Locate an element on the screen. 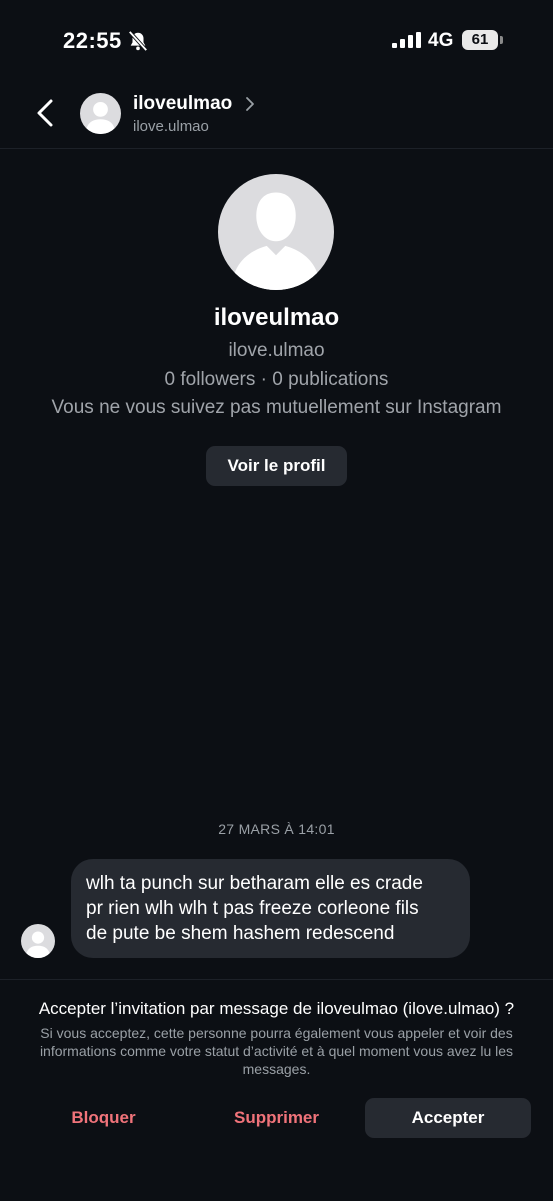  message-line: wlh ta punch sur betharam elle es crade is located at coordinates (254, 883).